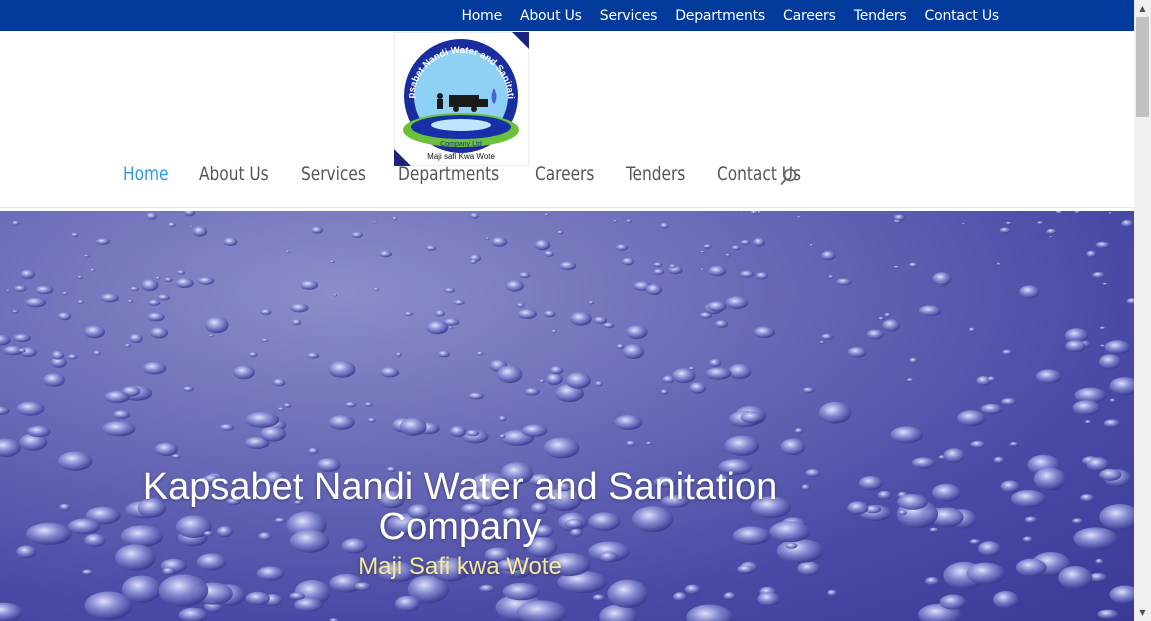 This screenshot has height=621, width=1151. Describe the element at coordinates (809, 16) in the screenshot. I see `top-nav-careers: Careers` at that location.